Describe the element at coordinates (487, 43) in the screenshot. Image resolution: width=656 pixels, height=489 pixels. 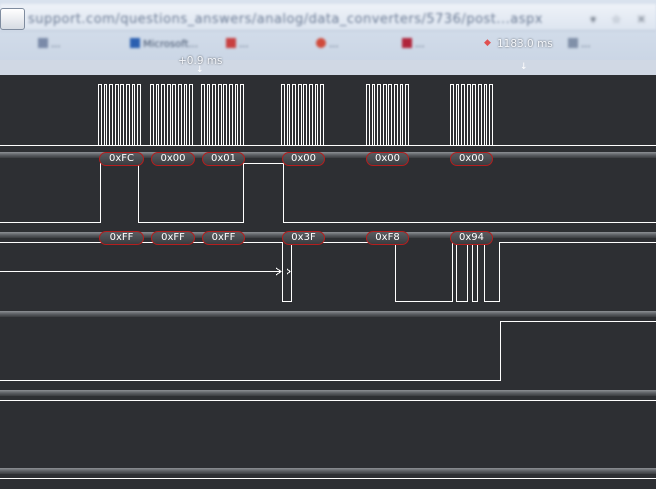
I see `marker-flag-icon: ◆` at that location.